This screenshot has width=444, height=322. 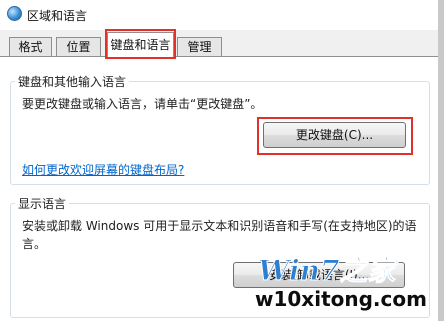 I want to click on watermark-domain: w10xitong.com, so click(x=341, y=299).